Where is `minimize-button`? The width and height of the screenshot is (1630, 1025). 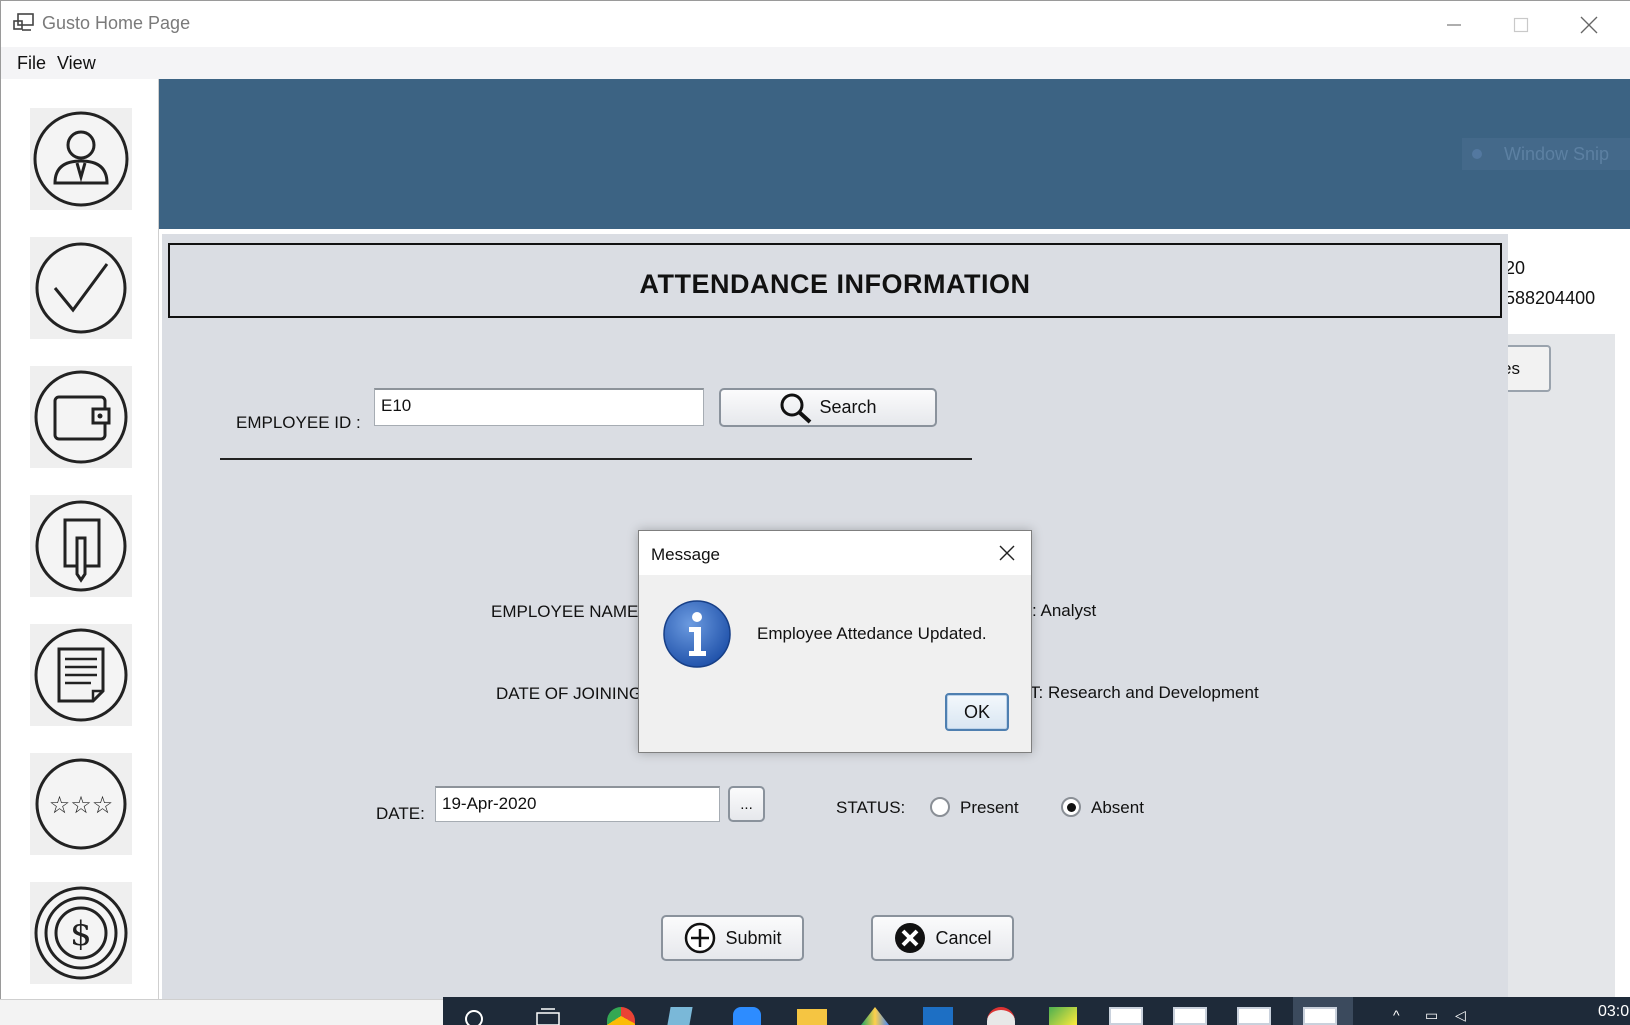 minimize-button is located at coordinates (1454, 24).